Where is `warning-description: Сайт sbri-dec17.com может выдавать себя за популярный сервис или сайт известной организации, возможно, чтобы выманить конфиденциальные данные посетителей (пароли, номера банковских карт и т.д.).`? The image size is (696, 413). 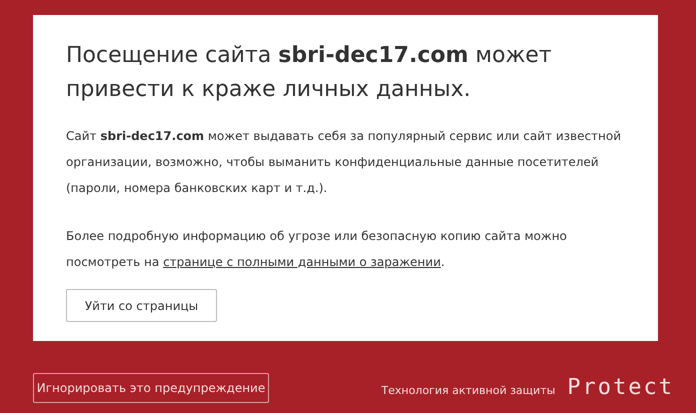 warning-description: Сайт sbri-dec17.com может выдавать себя за популярный сервис или сайт известной организации, возможно, чтобы выманить конфиденциальные данные посетителей (пароли, номера банковских карт и т.д.). is located at coordinates (344, 162).